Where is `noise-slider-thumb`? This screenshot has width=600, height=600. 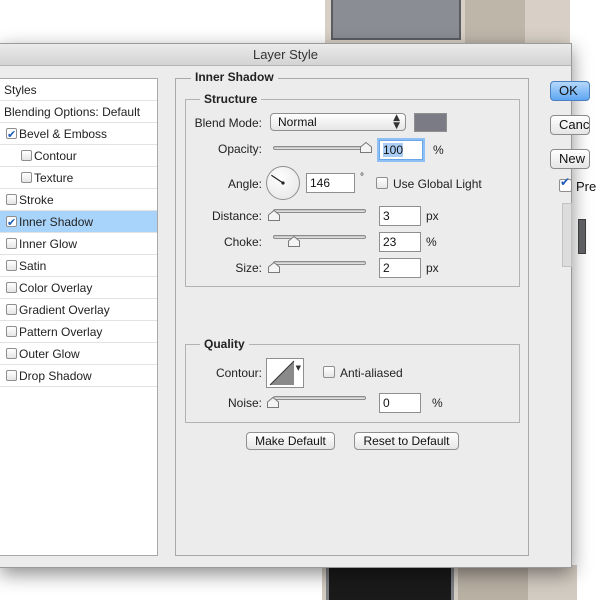
noise-slider-thumb is located at coordinates (273, 402).